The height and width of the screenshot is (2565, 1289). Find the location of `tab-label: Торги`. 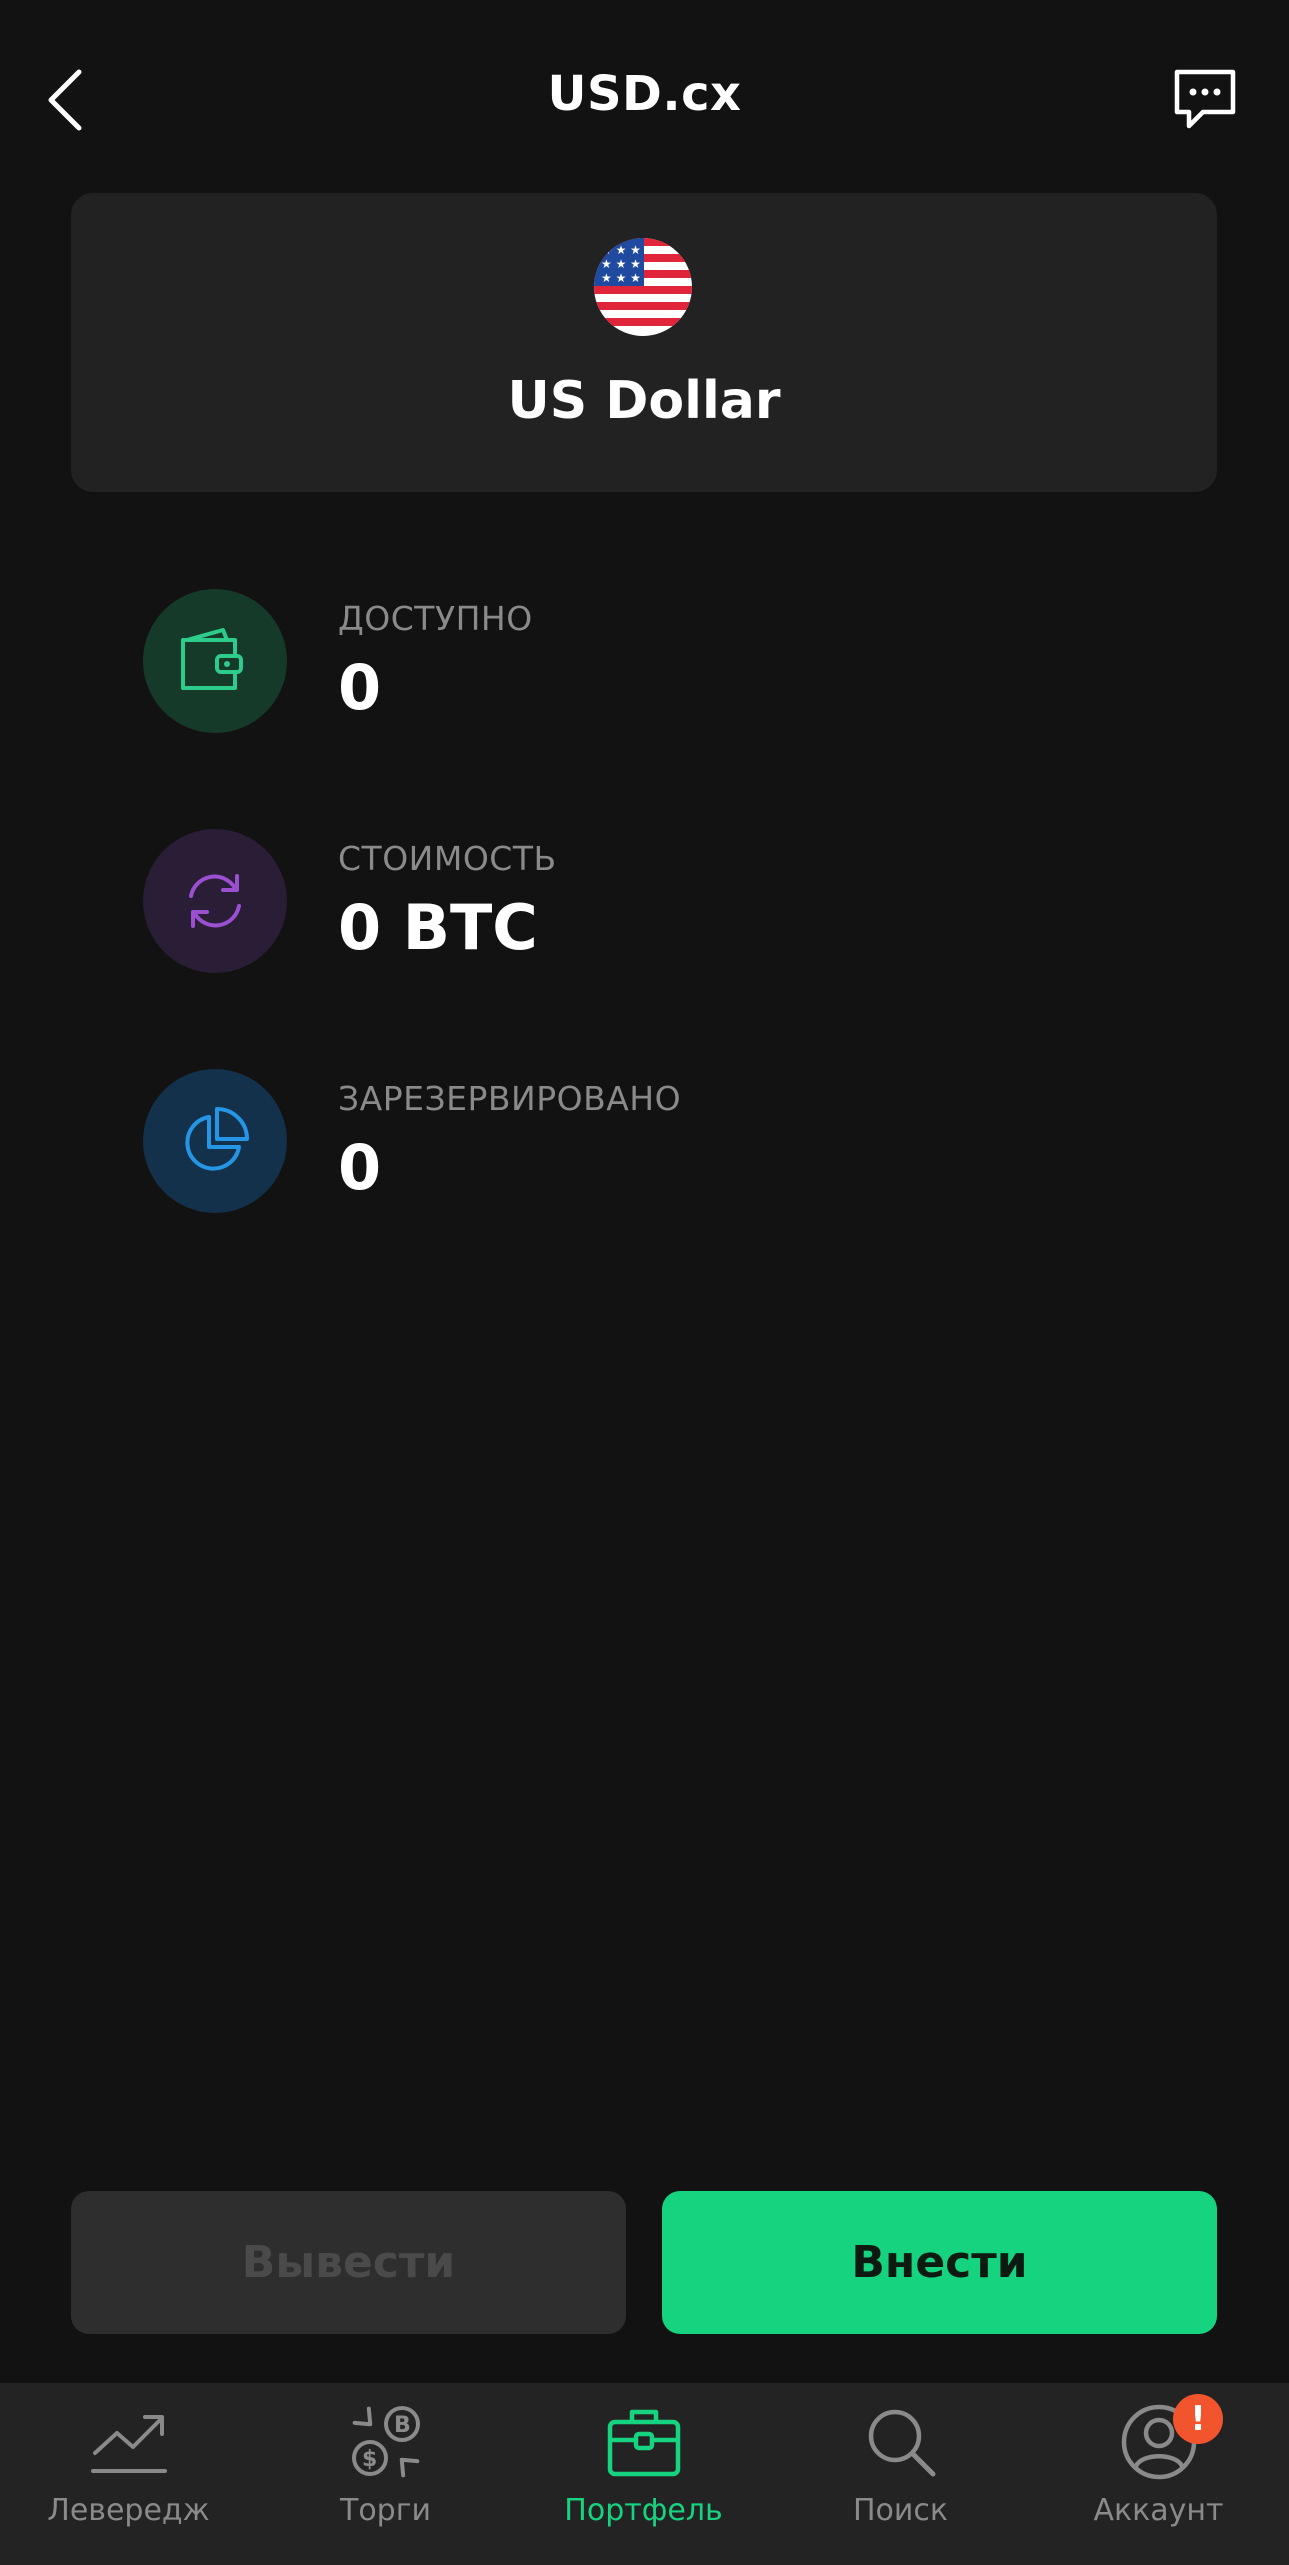

tab-label: Торги is located at coordinates (385, 2510).